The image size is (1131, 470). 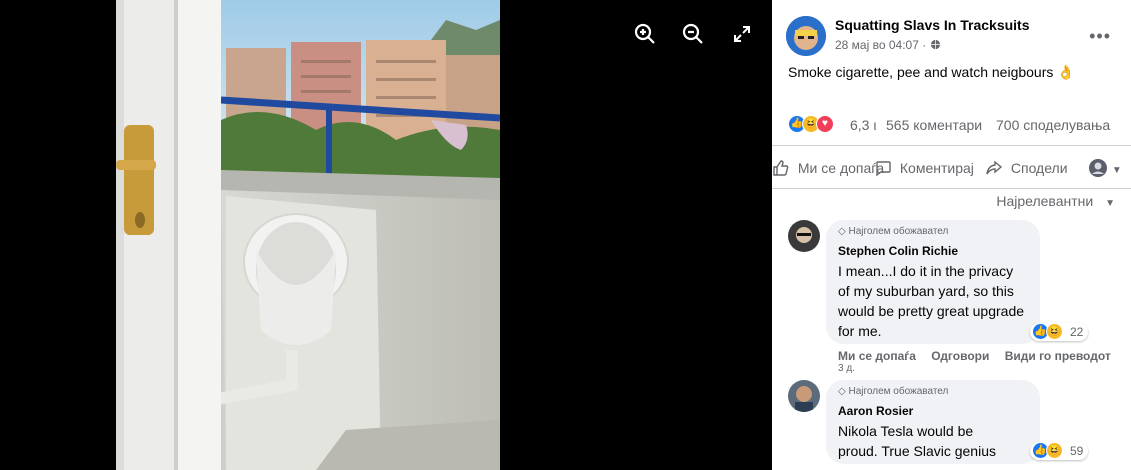 I want to click on post-date: 28 мај во 04:07, so click(x=877, y=45).